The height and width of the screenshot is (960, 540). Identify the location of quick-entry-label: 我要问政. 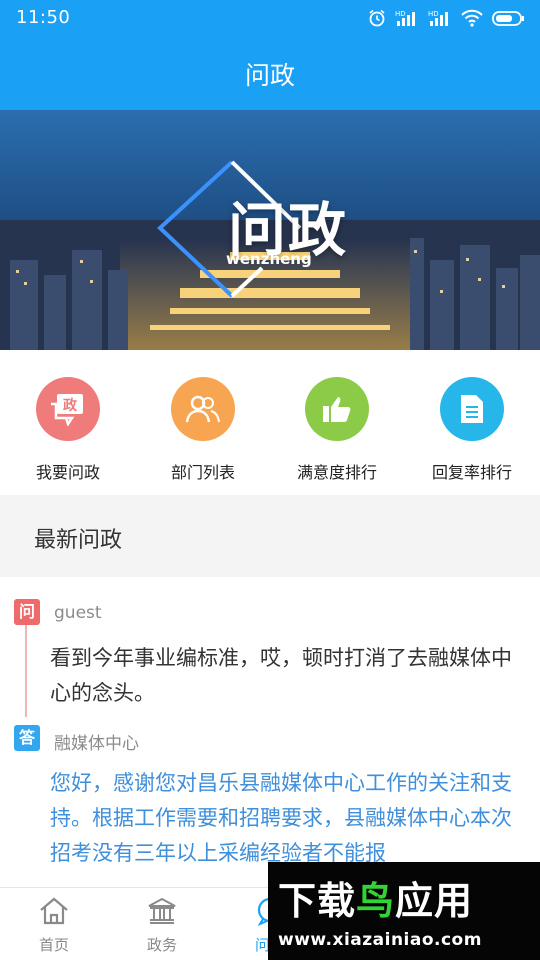
(67, 472).